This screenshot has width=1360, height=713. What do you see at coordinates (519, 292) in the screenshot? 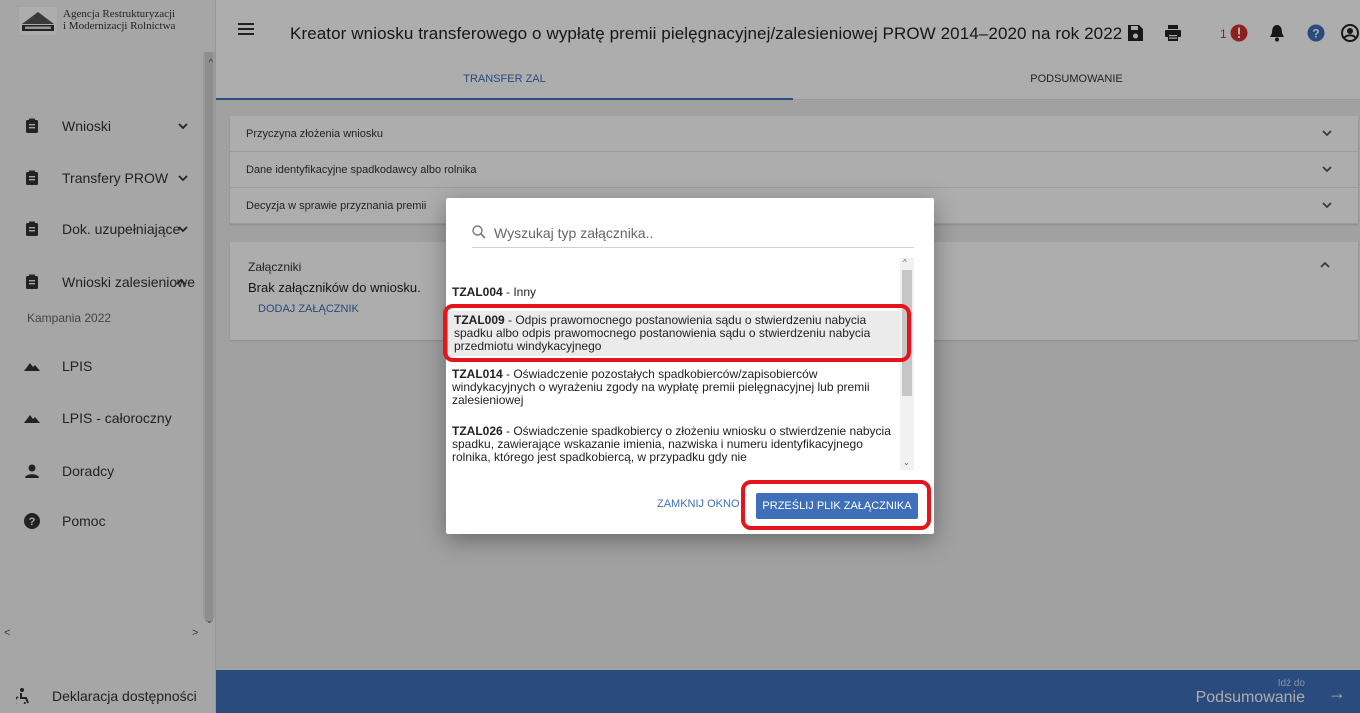
I see `item-text: - Inny` at bounding box center [519, 292].